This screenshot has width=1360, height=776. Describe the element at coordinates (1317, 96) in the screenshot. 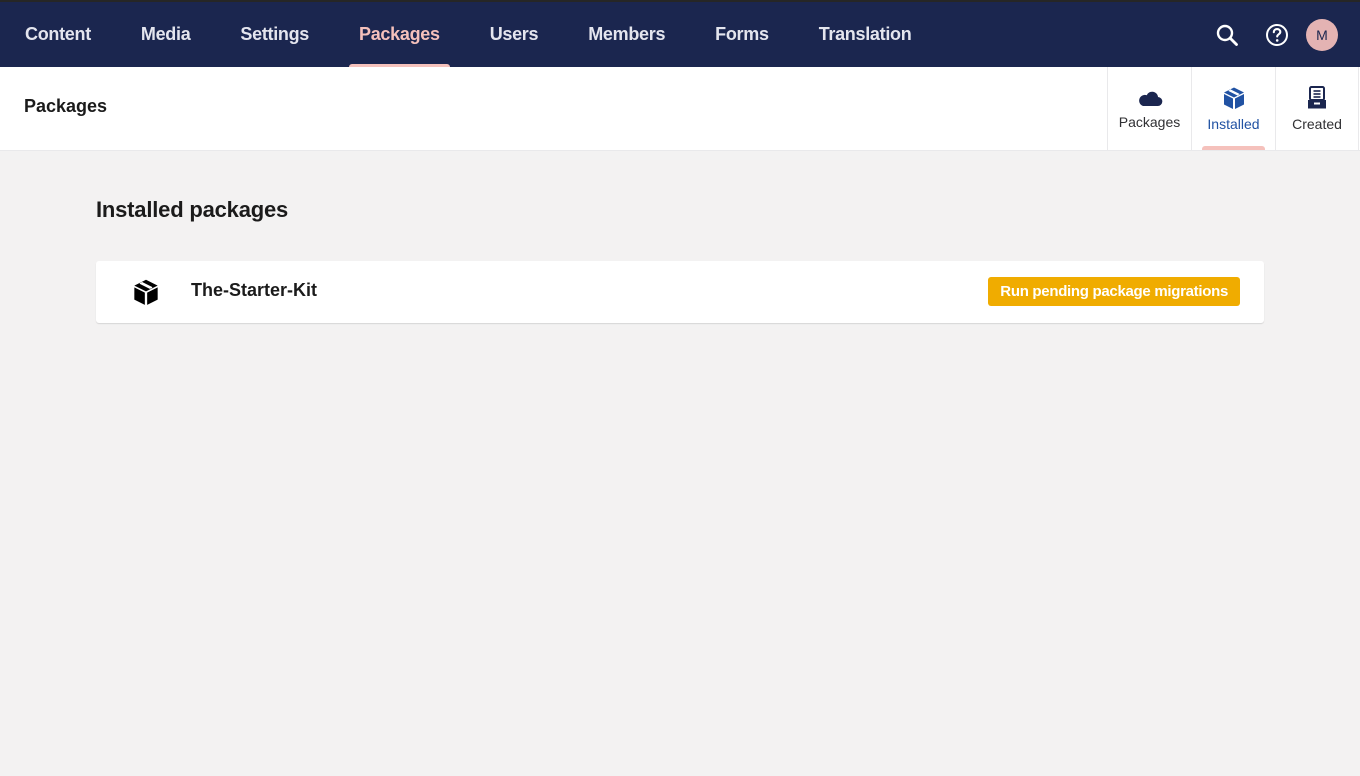

I see `drawer-icon` at that location.